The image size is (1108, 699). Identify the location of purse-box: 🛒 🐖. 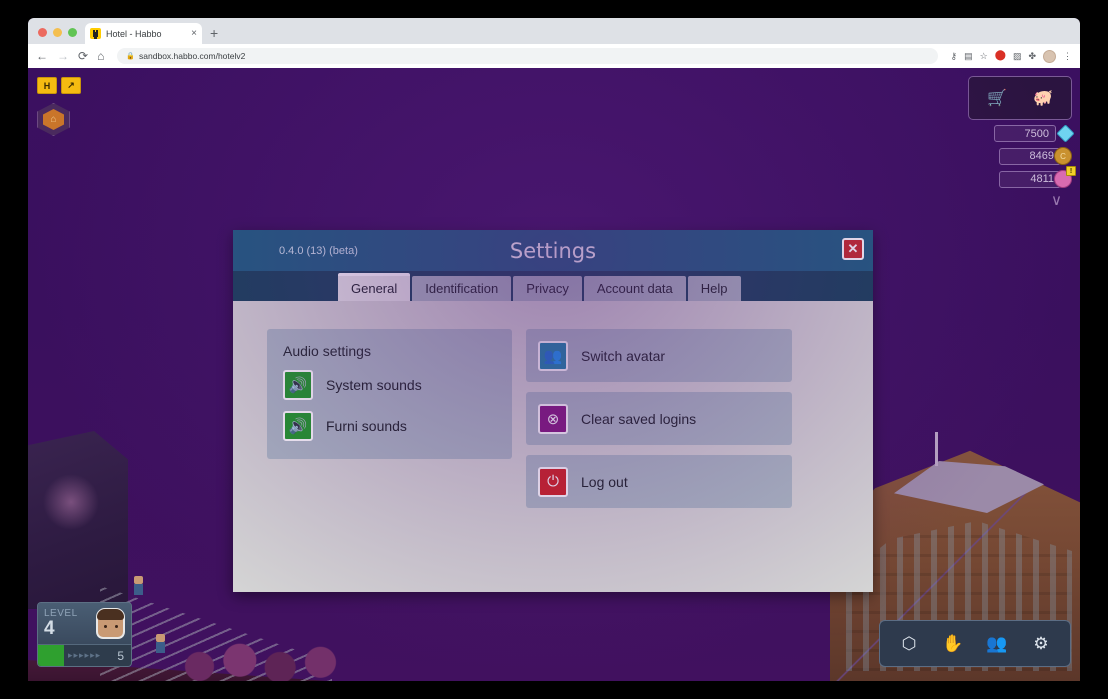
(1020, 98).